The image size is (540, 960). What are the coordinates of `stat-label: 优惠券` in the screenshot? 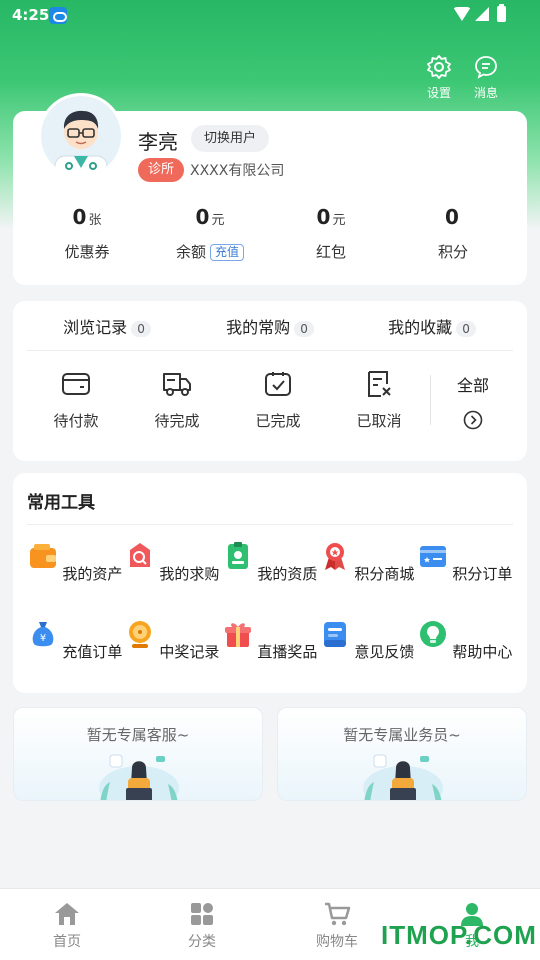 It's located at (87, 252).